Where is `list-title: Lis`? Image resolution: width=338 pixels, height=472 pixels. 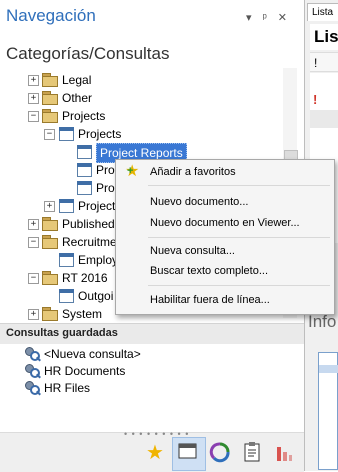 list-title: Lis is located at coordinates (324, 37).